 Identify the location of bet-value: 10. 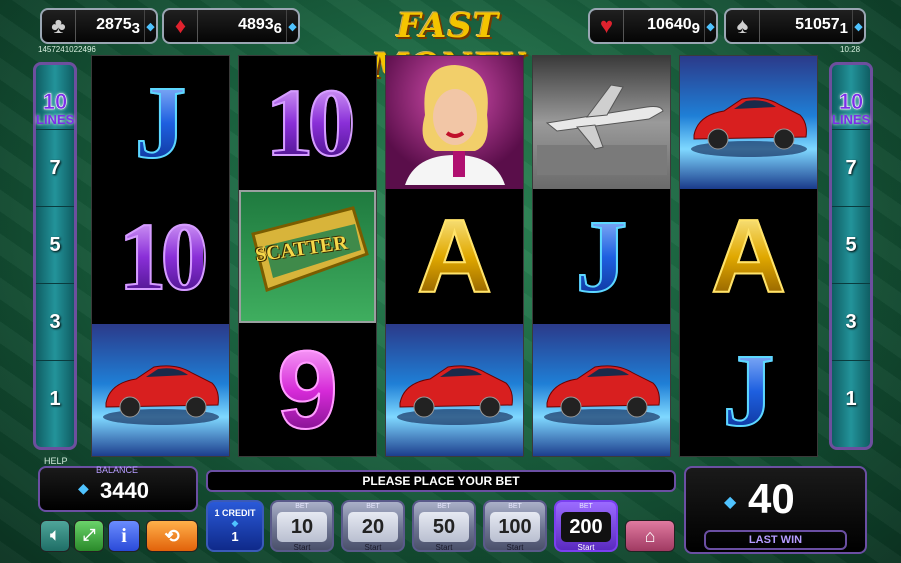
(302, 527).